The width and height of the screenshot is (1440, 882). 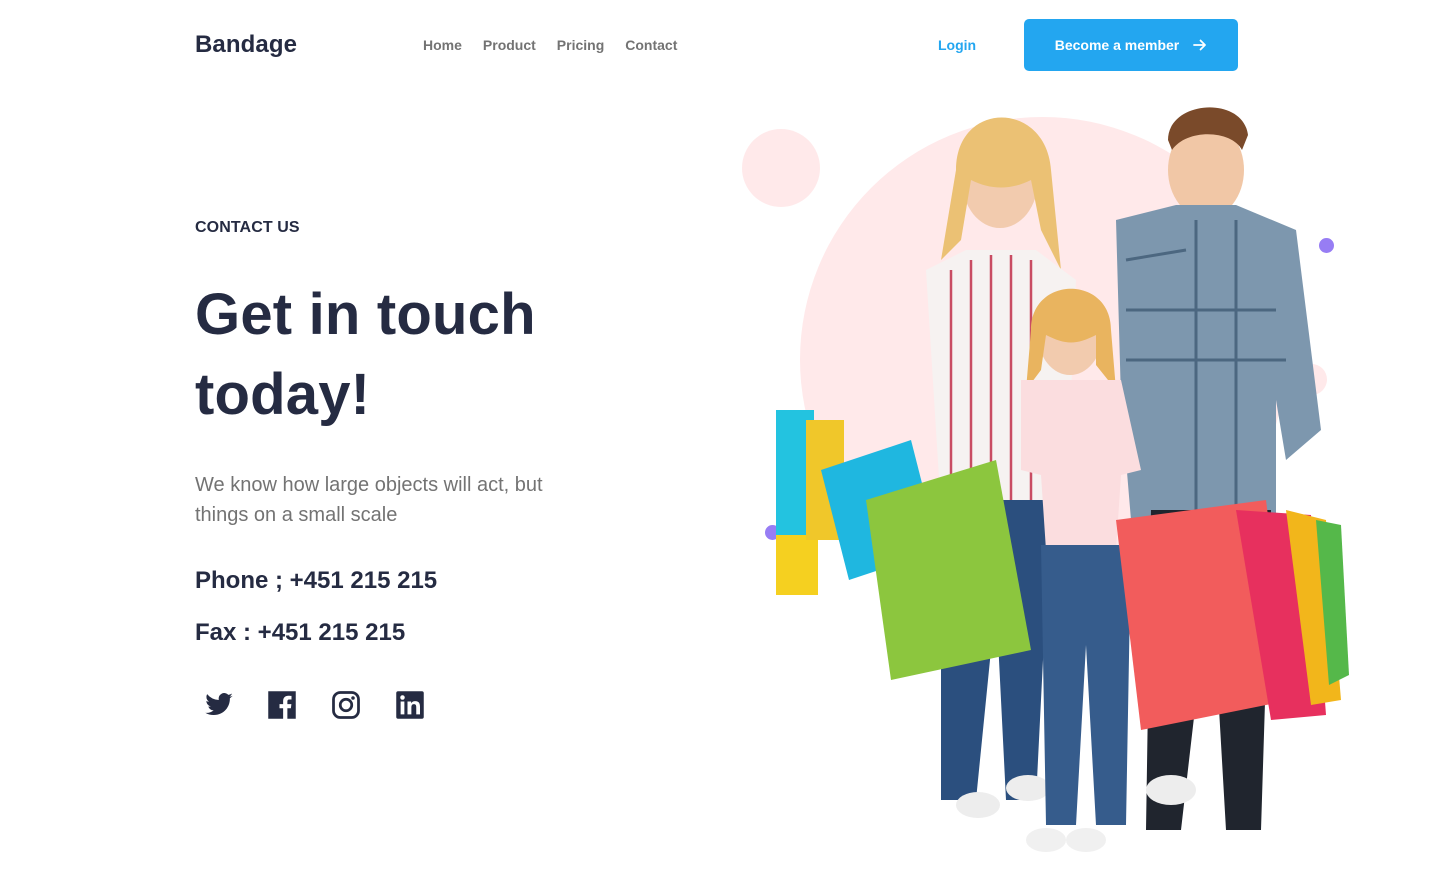 I want to click on main-nav: Home Product Pricing Contact, so click(x=560, y=45).